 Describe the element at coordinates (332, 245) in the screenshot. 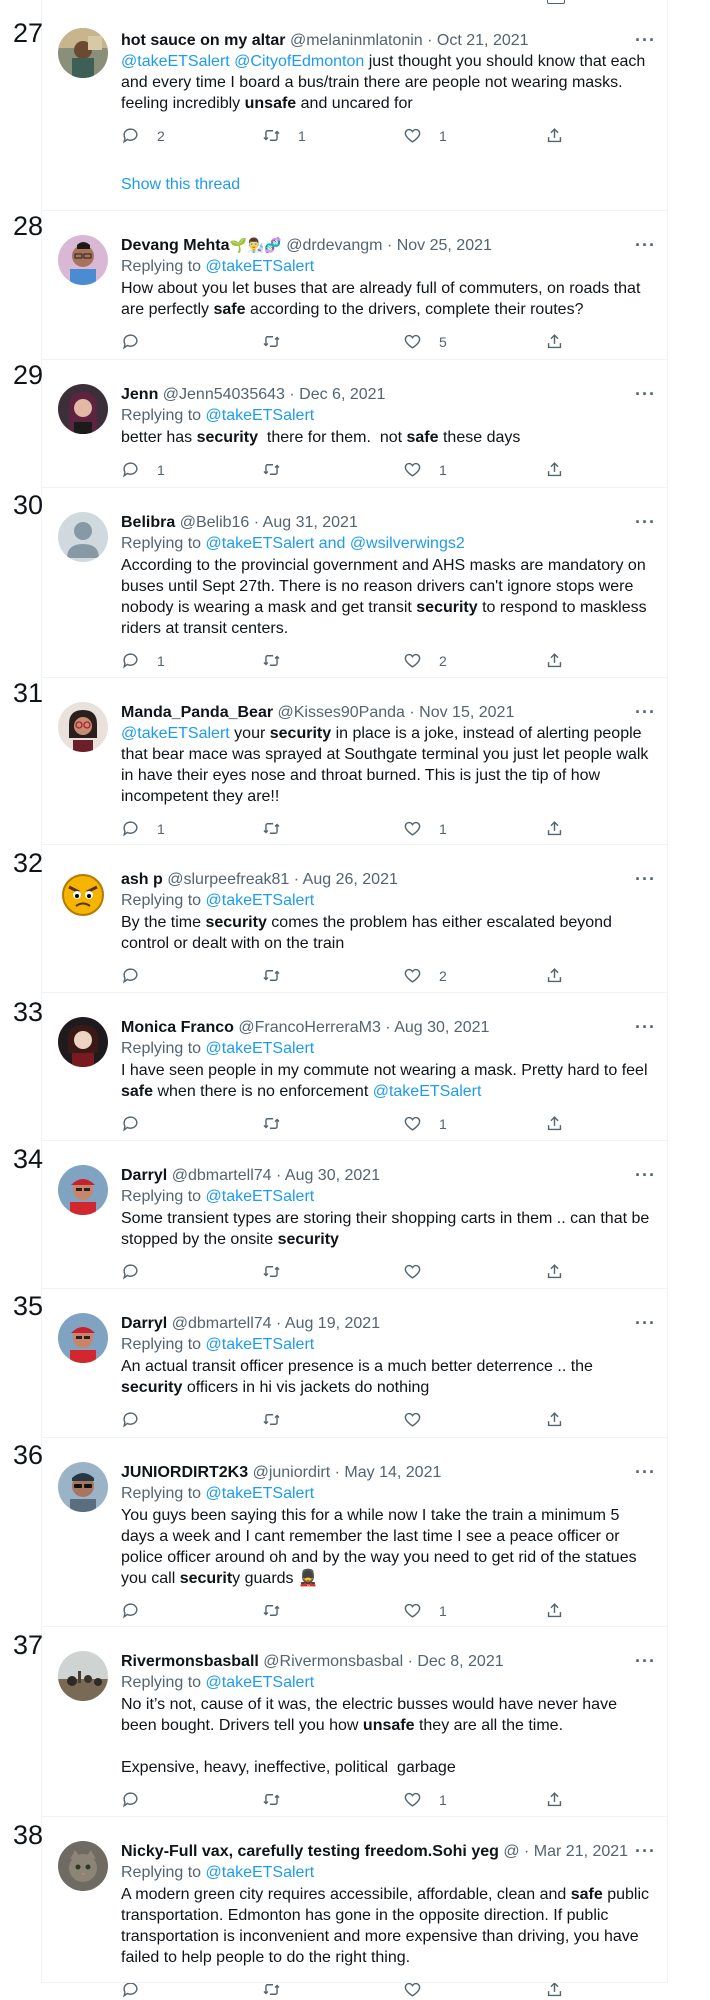

I see `handle: @drdevangm` at that location.